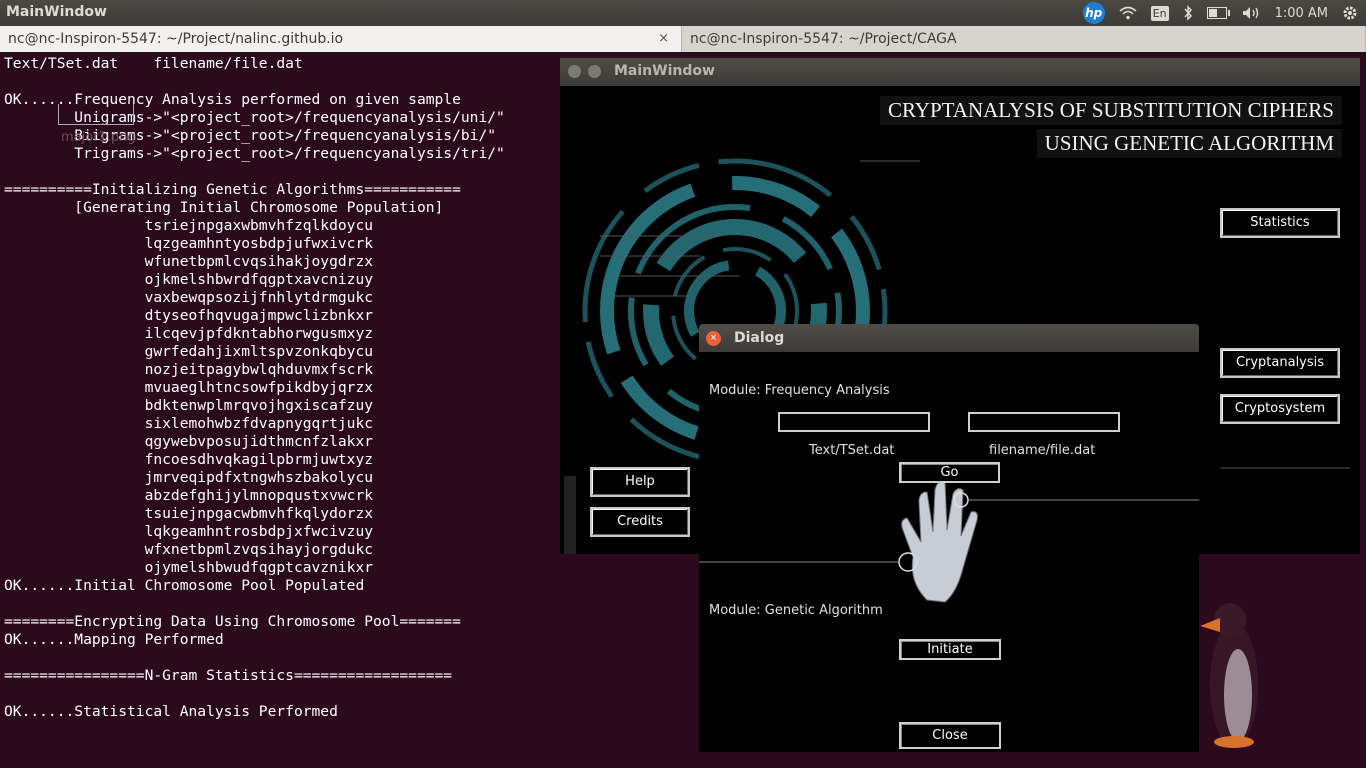 This screenshot has width=1366, height=768. Describe the element at coordinates (640, 482) in the screenshot. I see `help-button: Help` at that location.